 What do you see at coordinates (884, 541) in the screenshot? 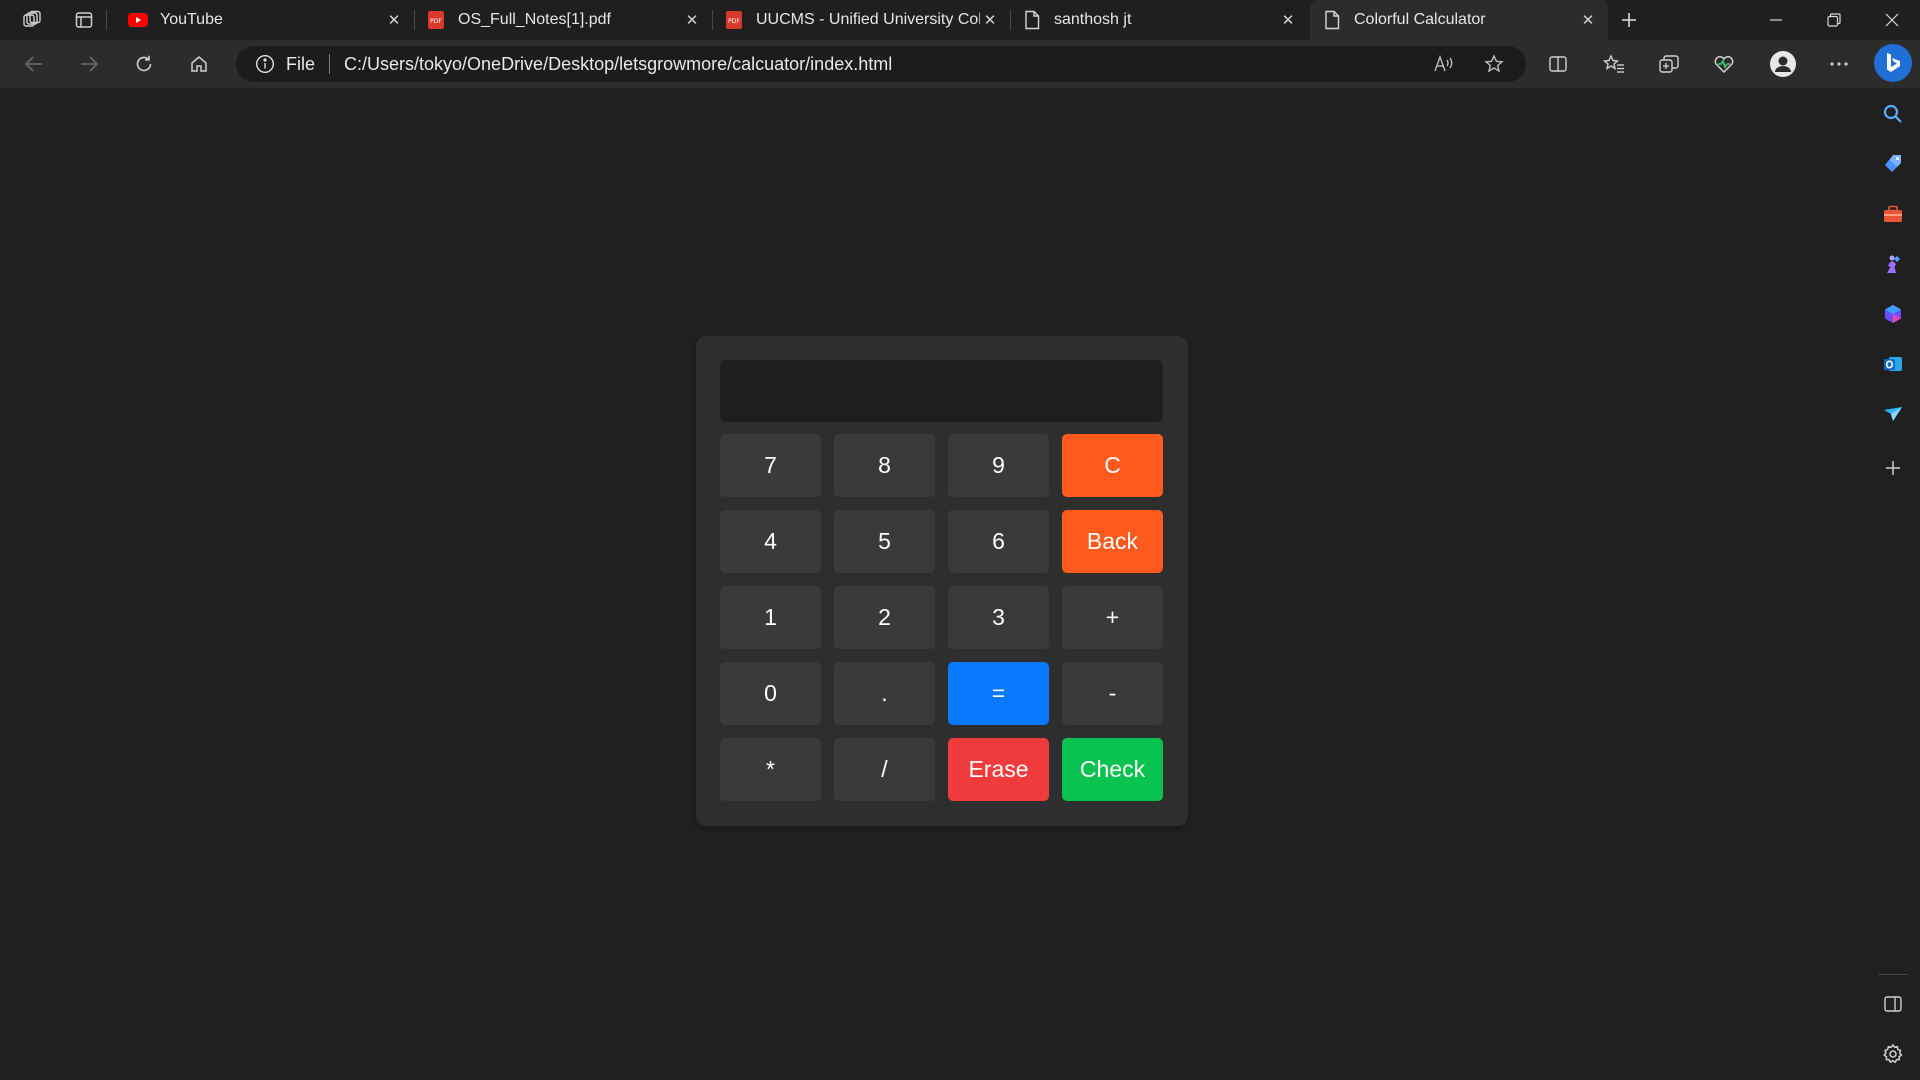
I see `key-5-button: 5` at bounding box center [884, 541].